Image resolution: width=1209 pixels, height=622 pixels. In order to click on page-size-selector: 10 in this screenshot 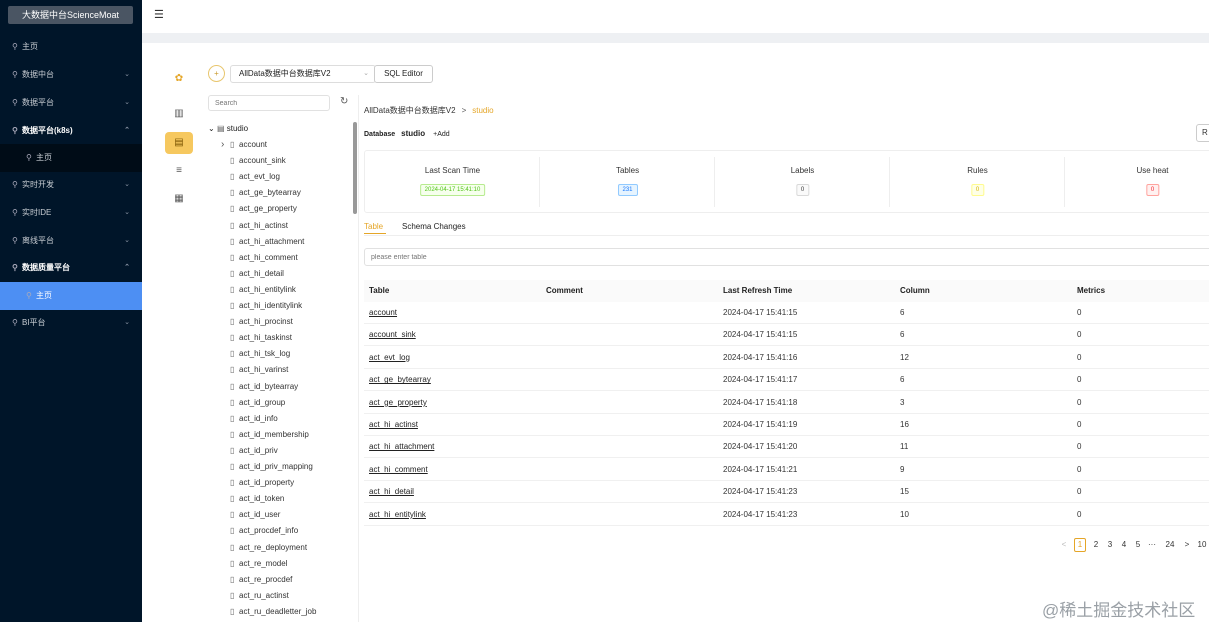, I will do `click(1202, 545)`.